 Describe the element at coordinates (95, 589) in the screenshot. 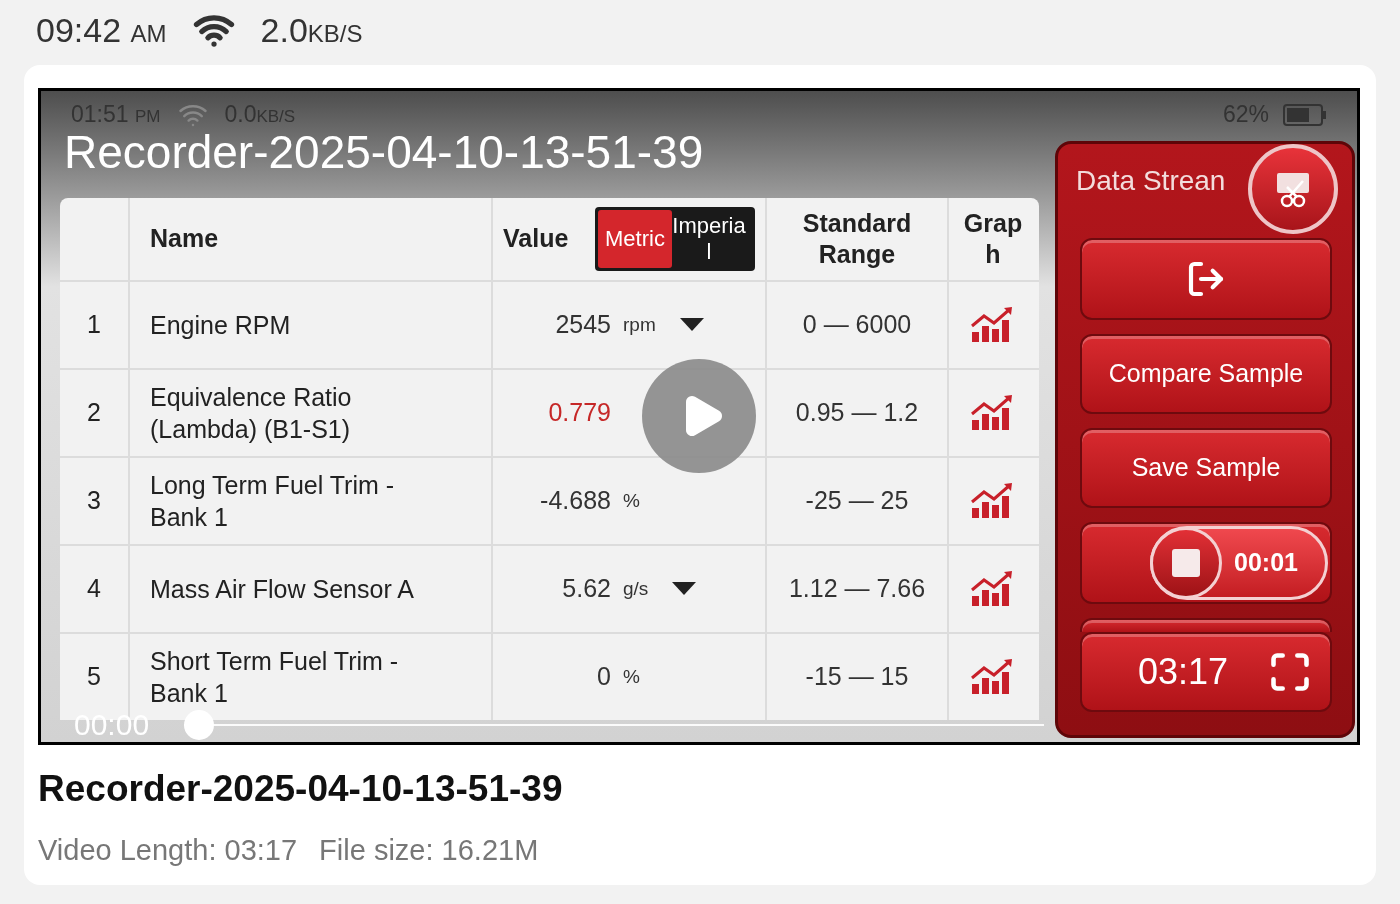

I see `row-number: 4` at that location.